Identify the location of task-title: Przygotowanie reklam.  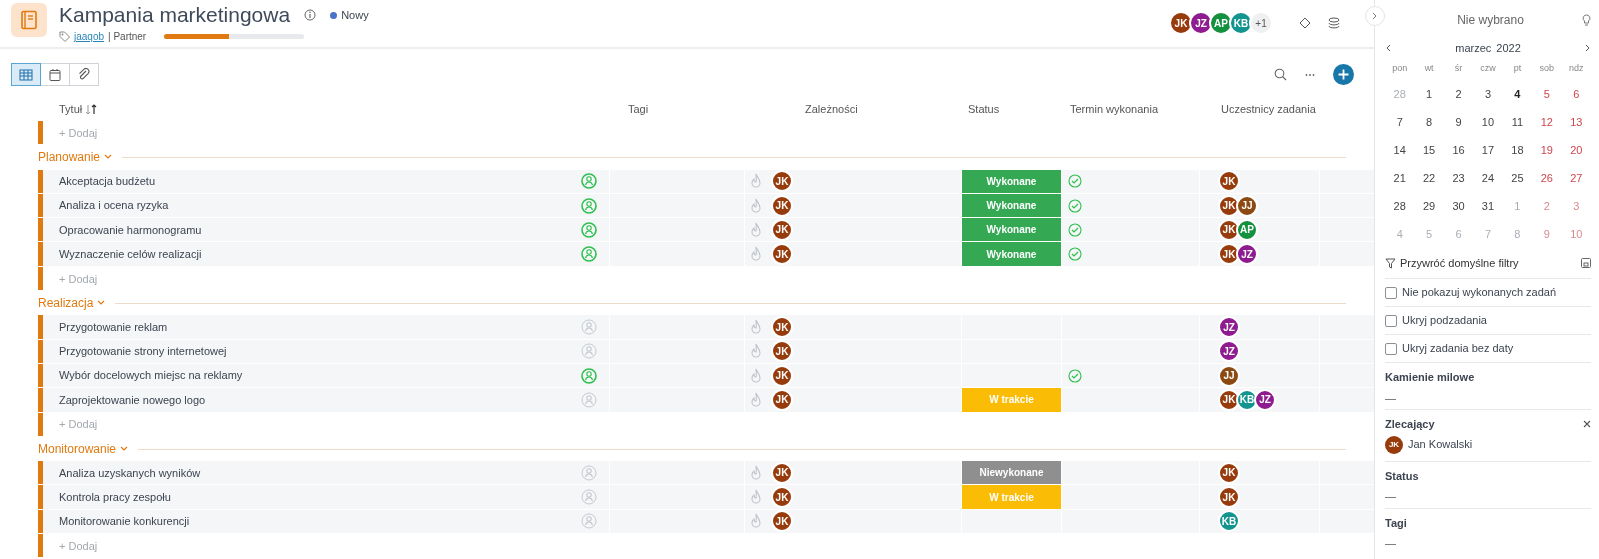
(320, 327).